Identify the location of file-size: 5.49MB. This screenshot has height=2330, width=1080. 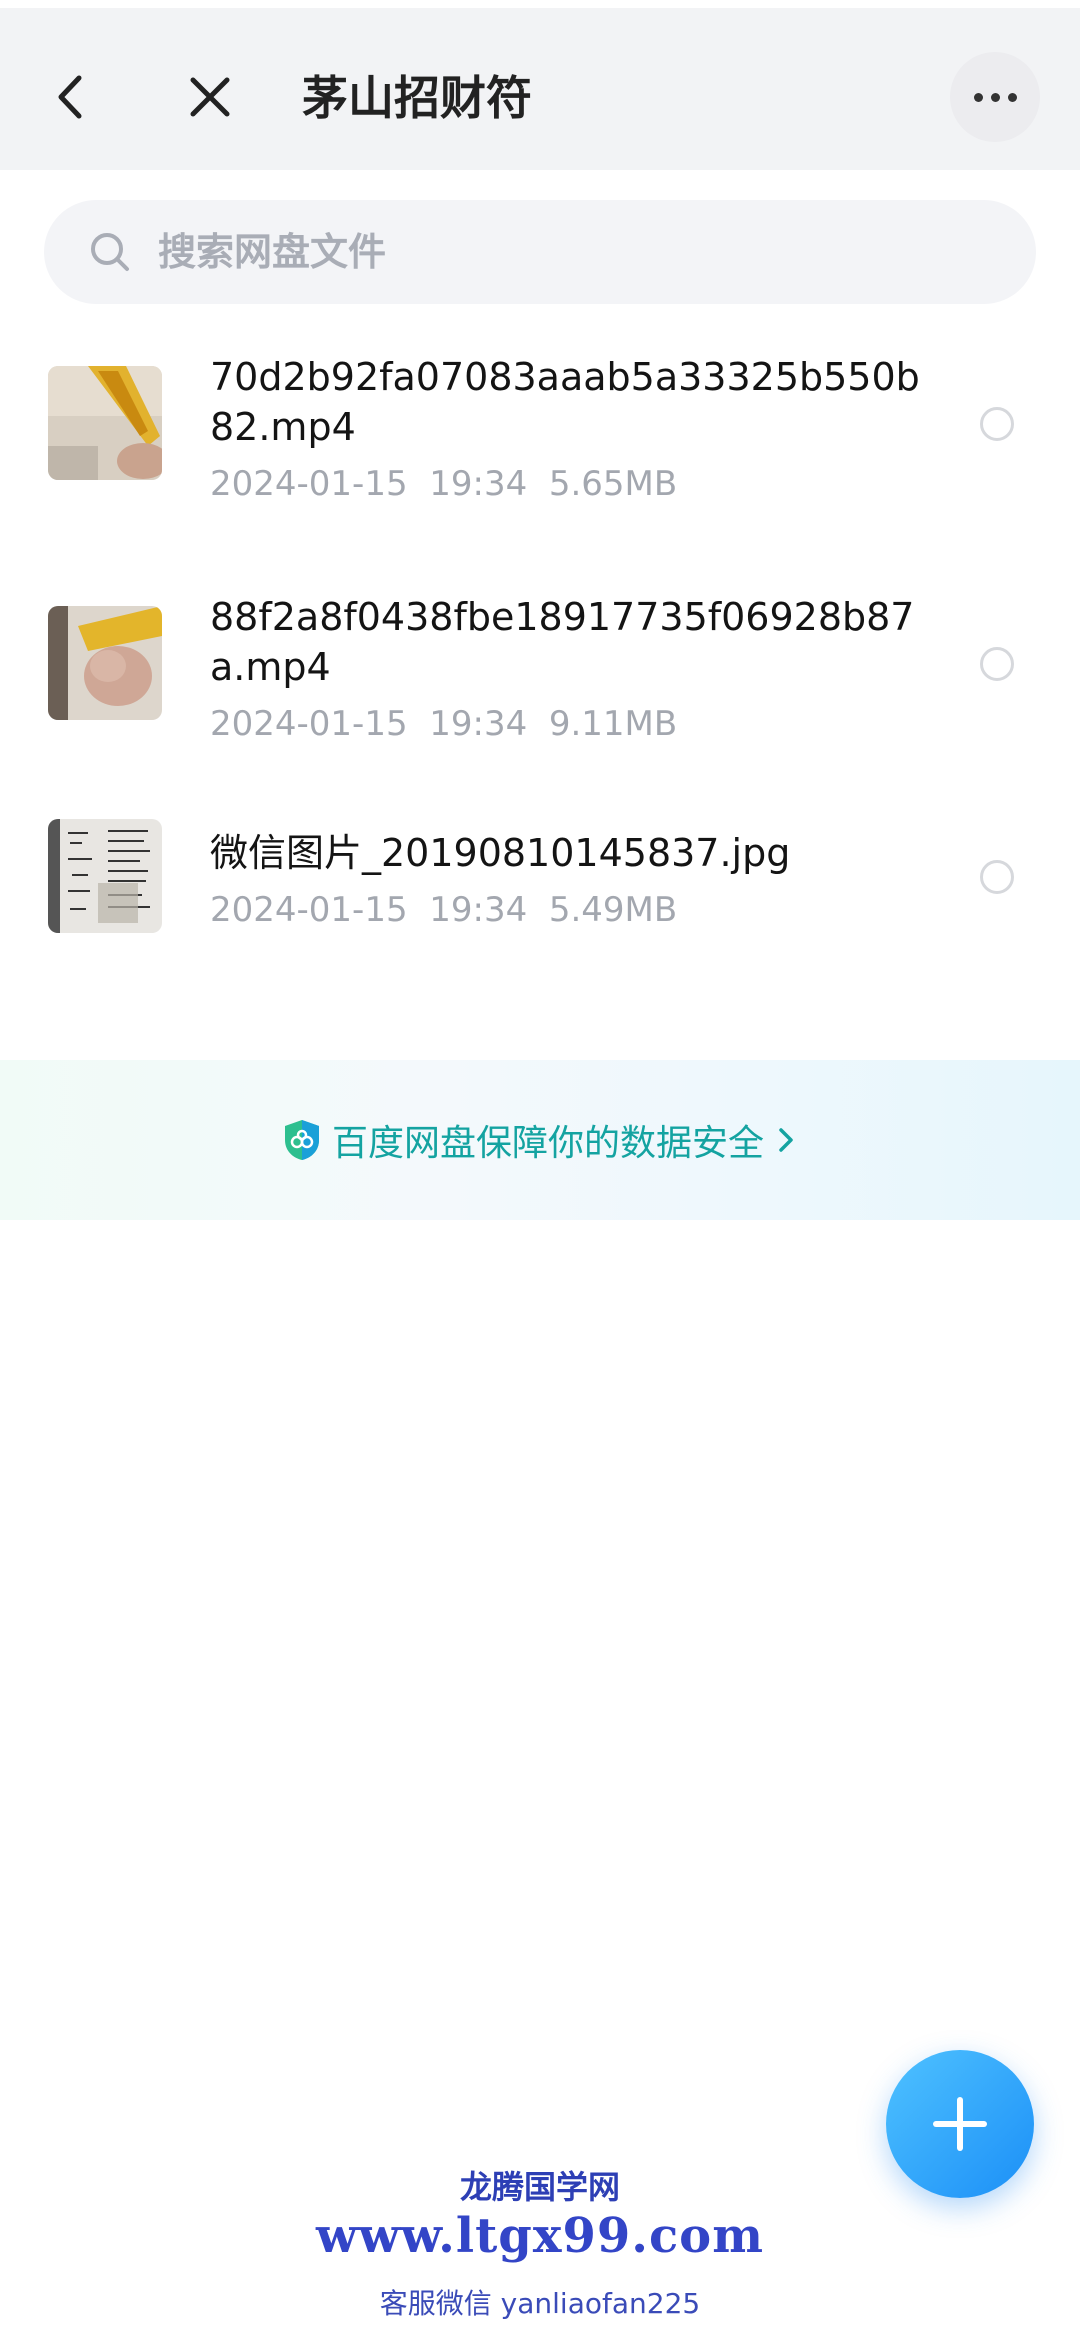
(613, 910).